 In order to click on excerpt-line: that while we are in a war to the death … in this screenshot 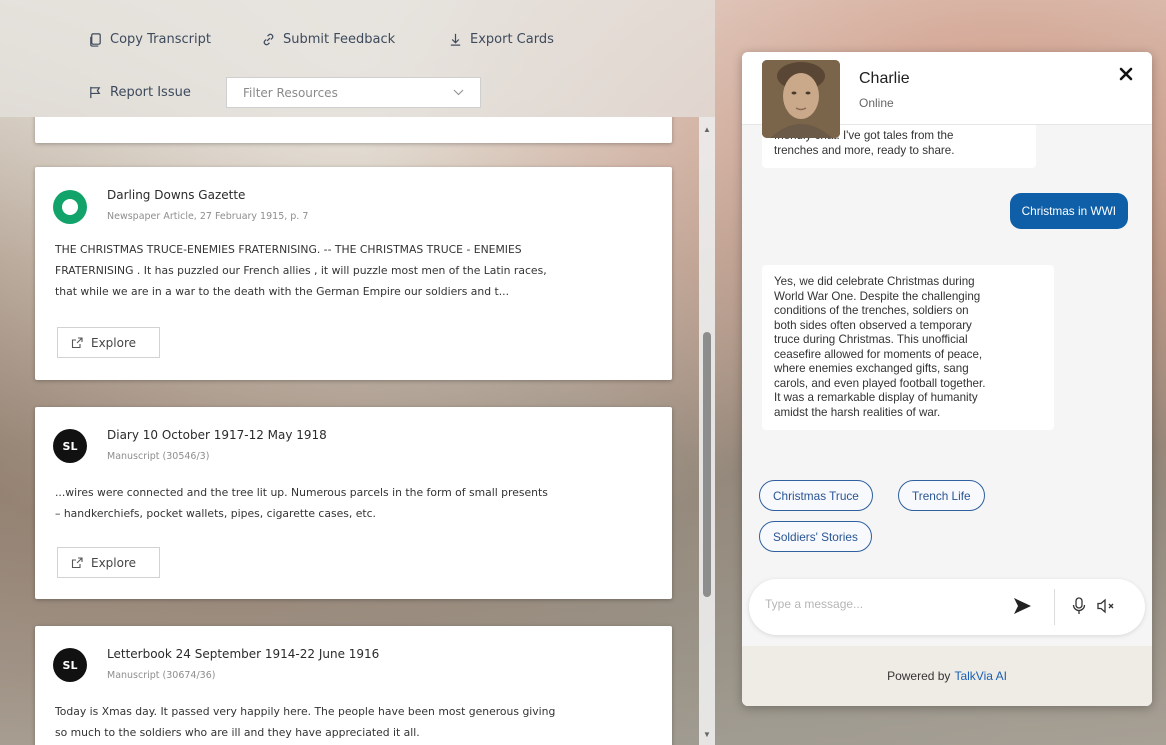, I will do `click(282, 291)`.